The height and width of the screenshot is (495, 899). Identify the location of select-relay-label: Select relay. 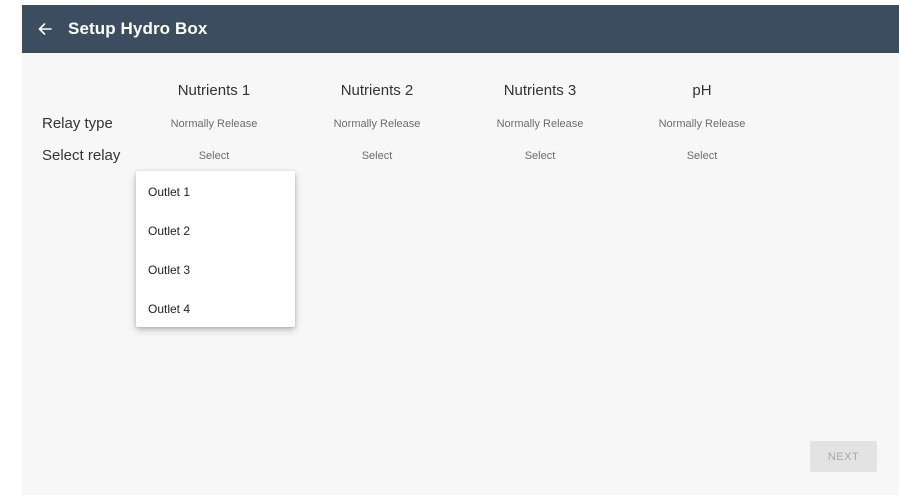
(81, 155).